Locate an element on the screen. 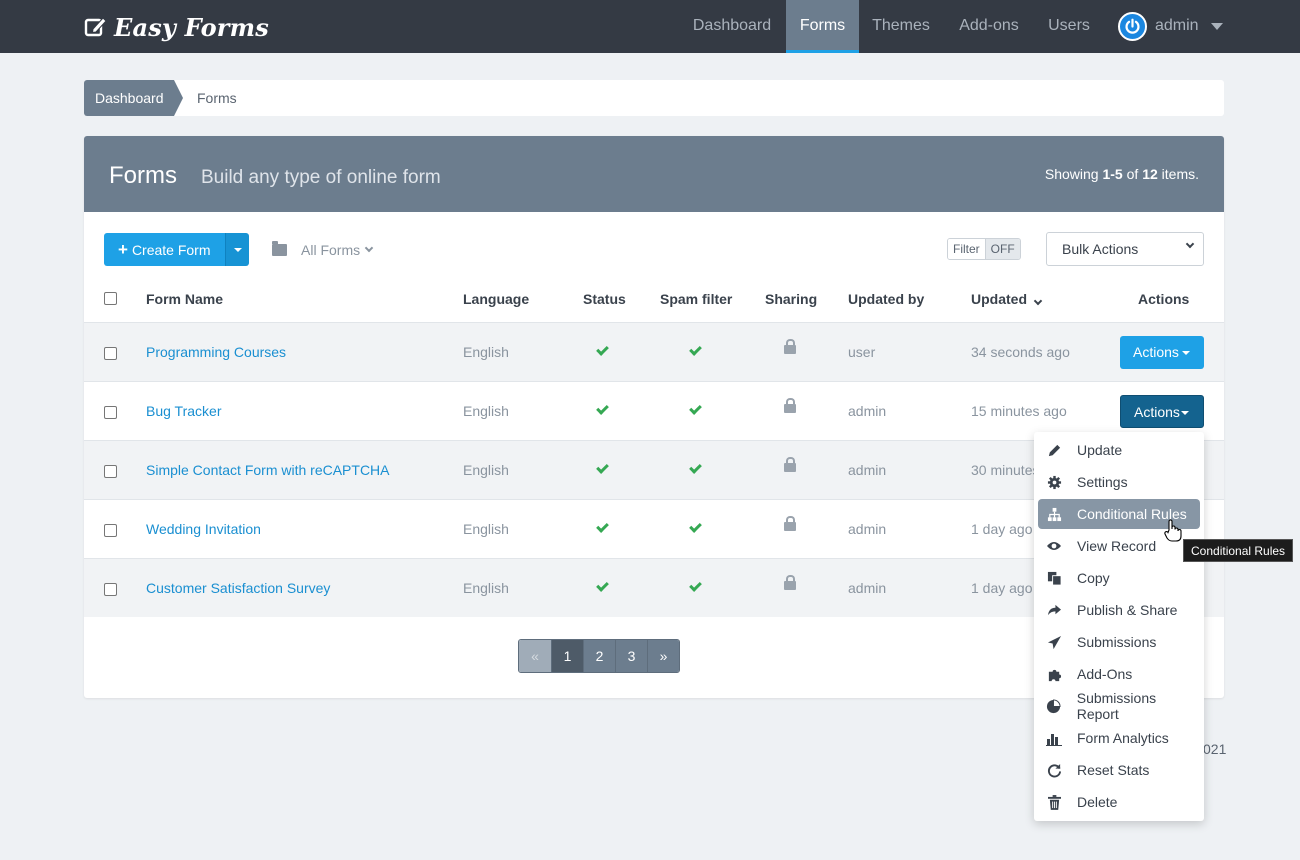 The height and width of the screenshot is (860, 1300). brand-name: Easy Forms is located at coordinates (191, 27).